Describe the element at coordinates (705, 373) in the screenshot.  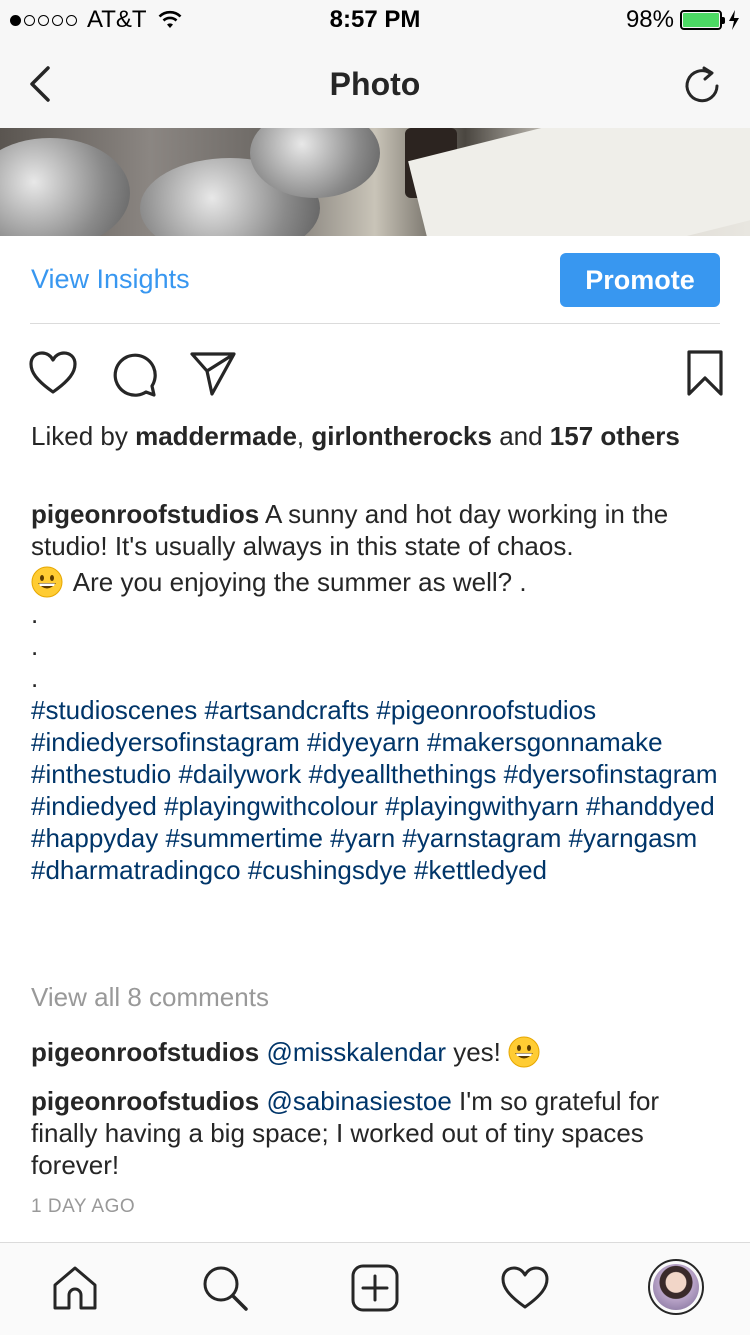
I see `bookmark-icon` at that location.